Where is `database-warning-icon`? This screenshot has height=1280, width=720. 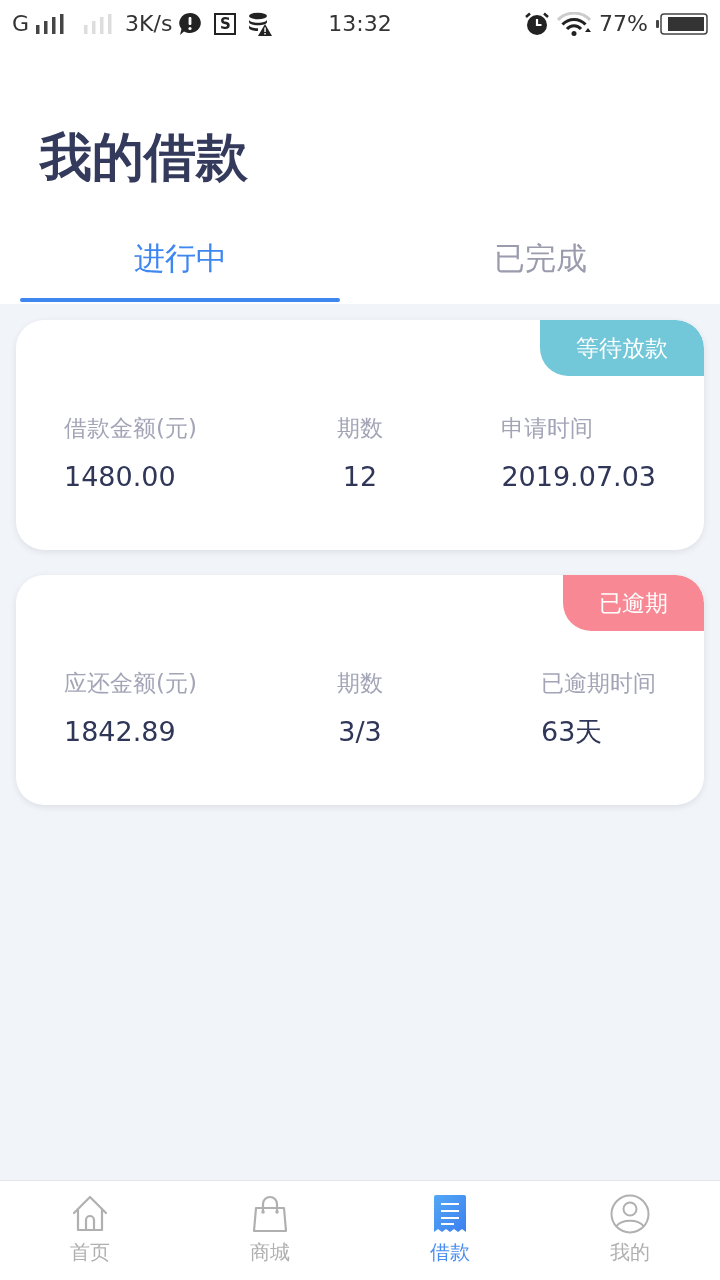
database-warning-icon is located at coordinates (260, 24).